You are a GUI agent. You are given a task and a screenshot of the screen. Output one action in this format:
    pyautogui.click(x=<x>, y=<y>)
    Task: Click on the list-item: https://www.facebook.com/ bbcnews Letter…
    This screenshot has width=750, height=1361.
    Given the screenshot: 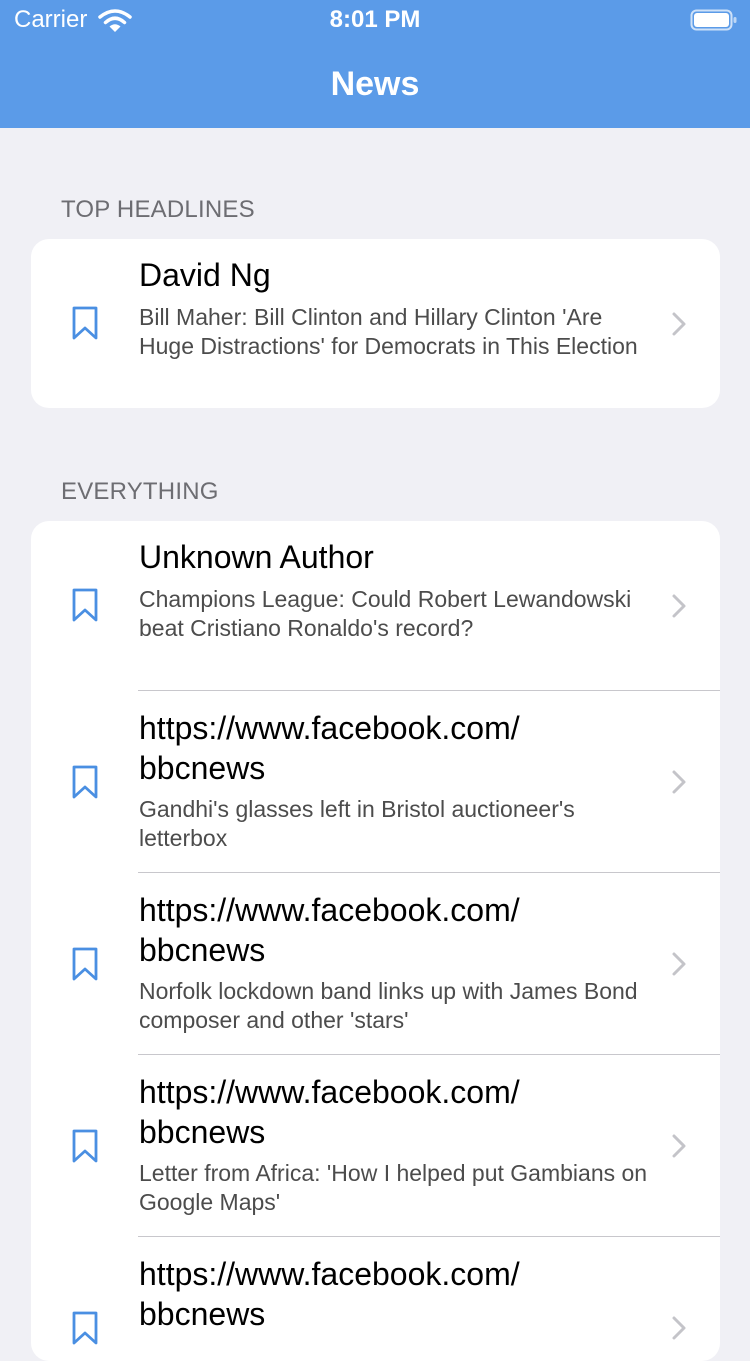 What is the action you would take?
    pyautogui.click(x=375, y=1145)
    